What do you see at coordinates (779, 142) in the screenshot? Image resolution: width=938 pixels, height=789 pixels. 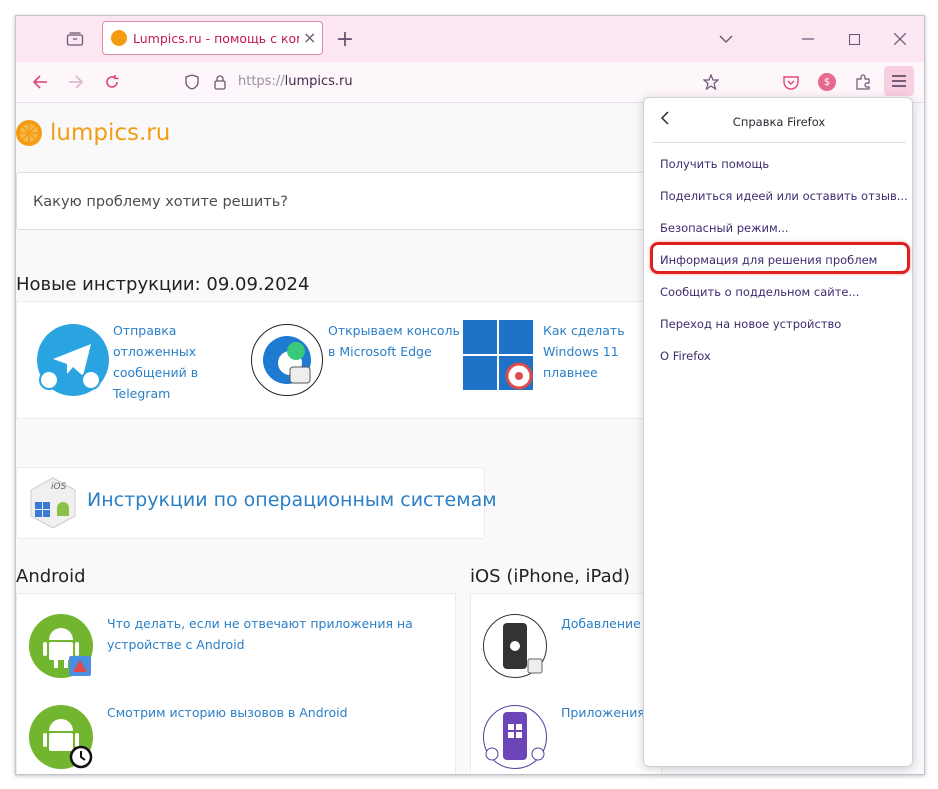 I see `menu-separator` at bounding box center [779, 142].